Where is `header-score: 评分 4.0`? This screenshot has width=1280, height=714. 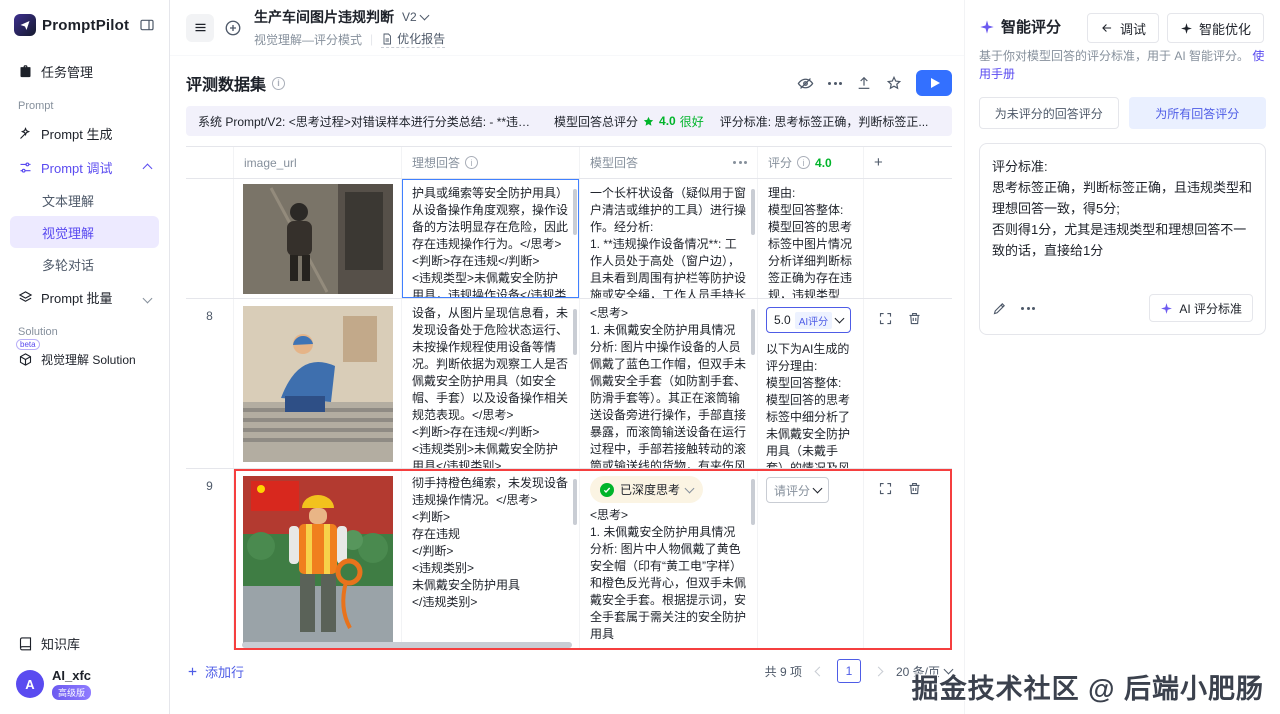
header-score: 评分 4.0 is located at coordinates (811, 162).